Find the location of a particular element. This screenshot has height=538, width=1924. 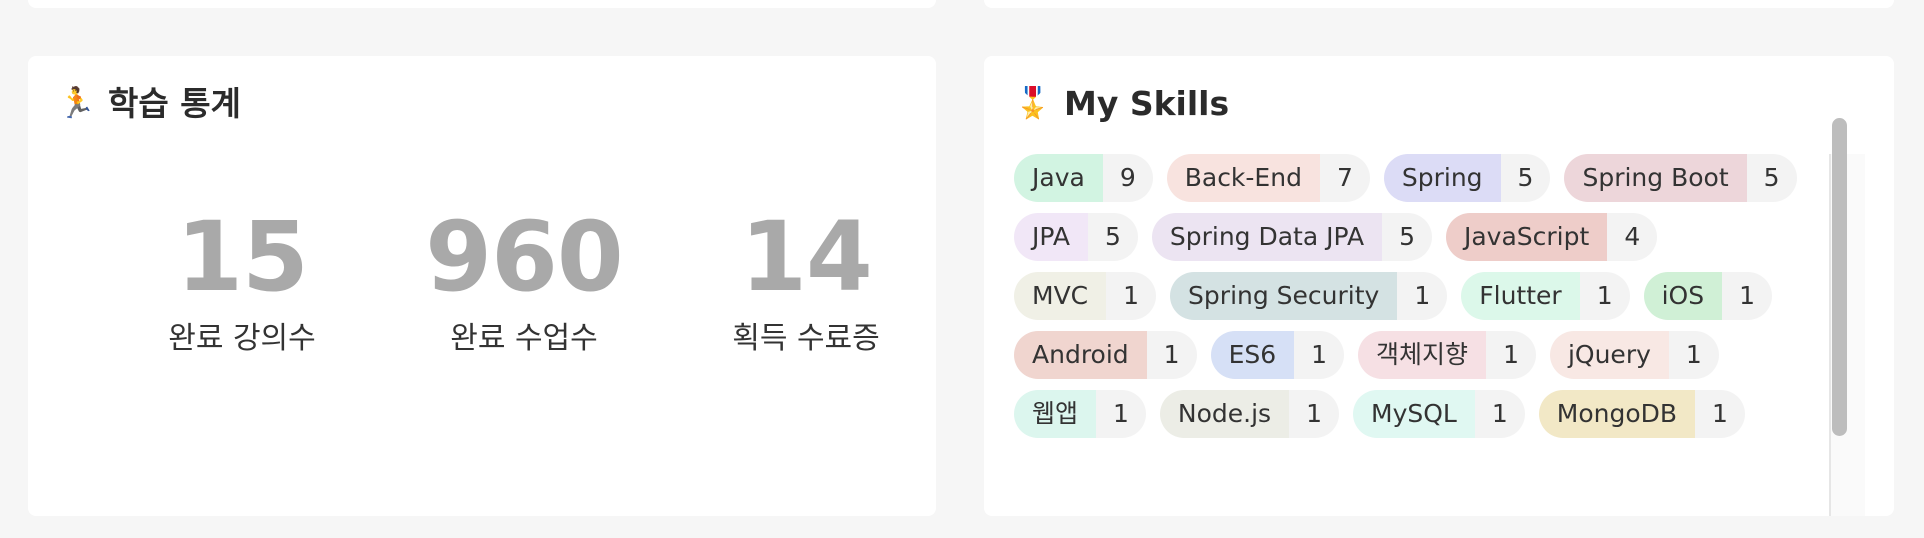

skill-tag: Node.js 1 is located at coordinates (1249, 414).